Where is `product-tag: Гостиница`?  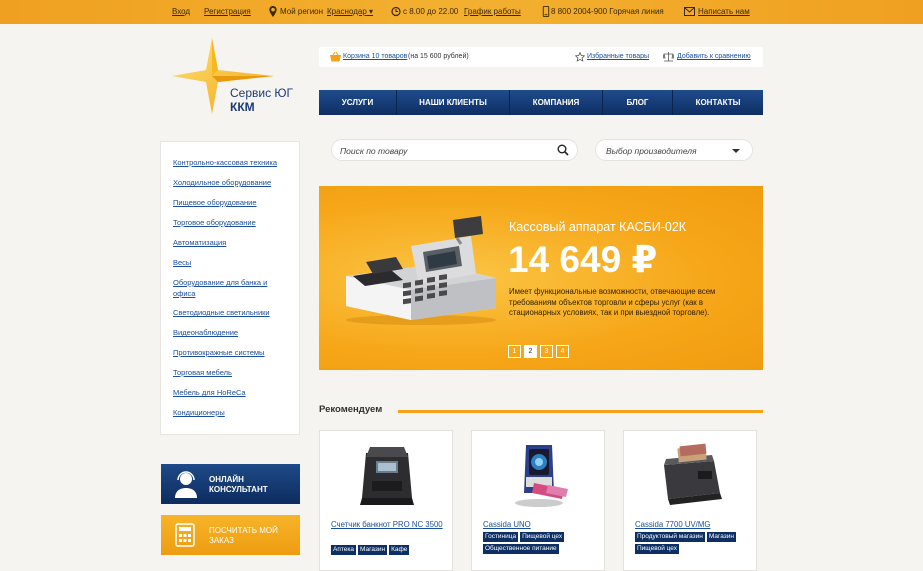 product-tag: Гостиница is located at coordinates (501, 537).